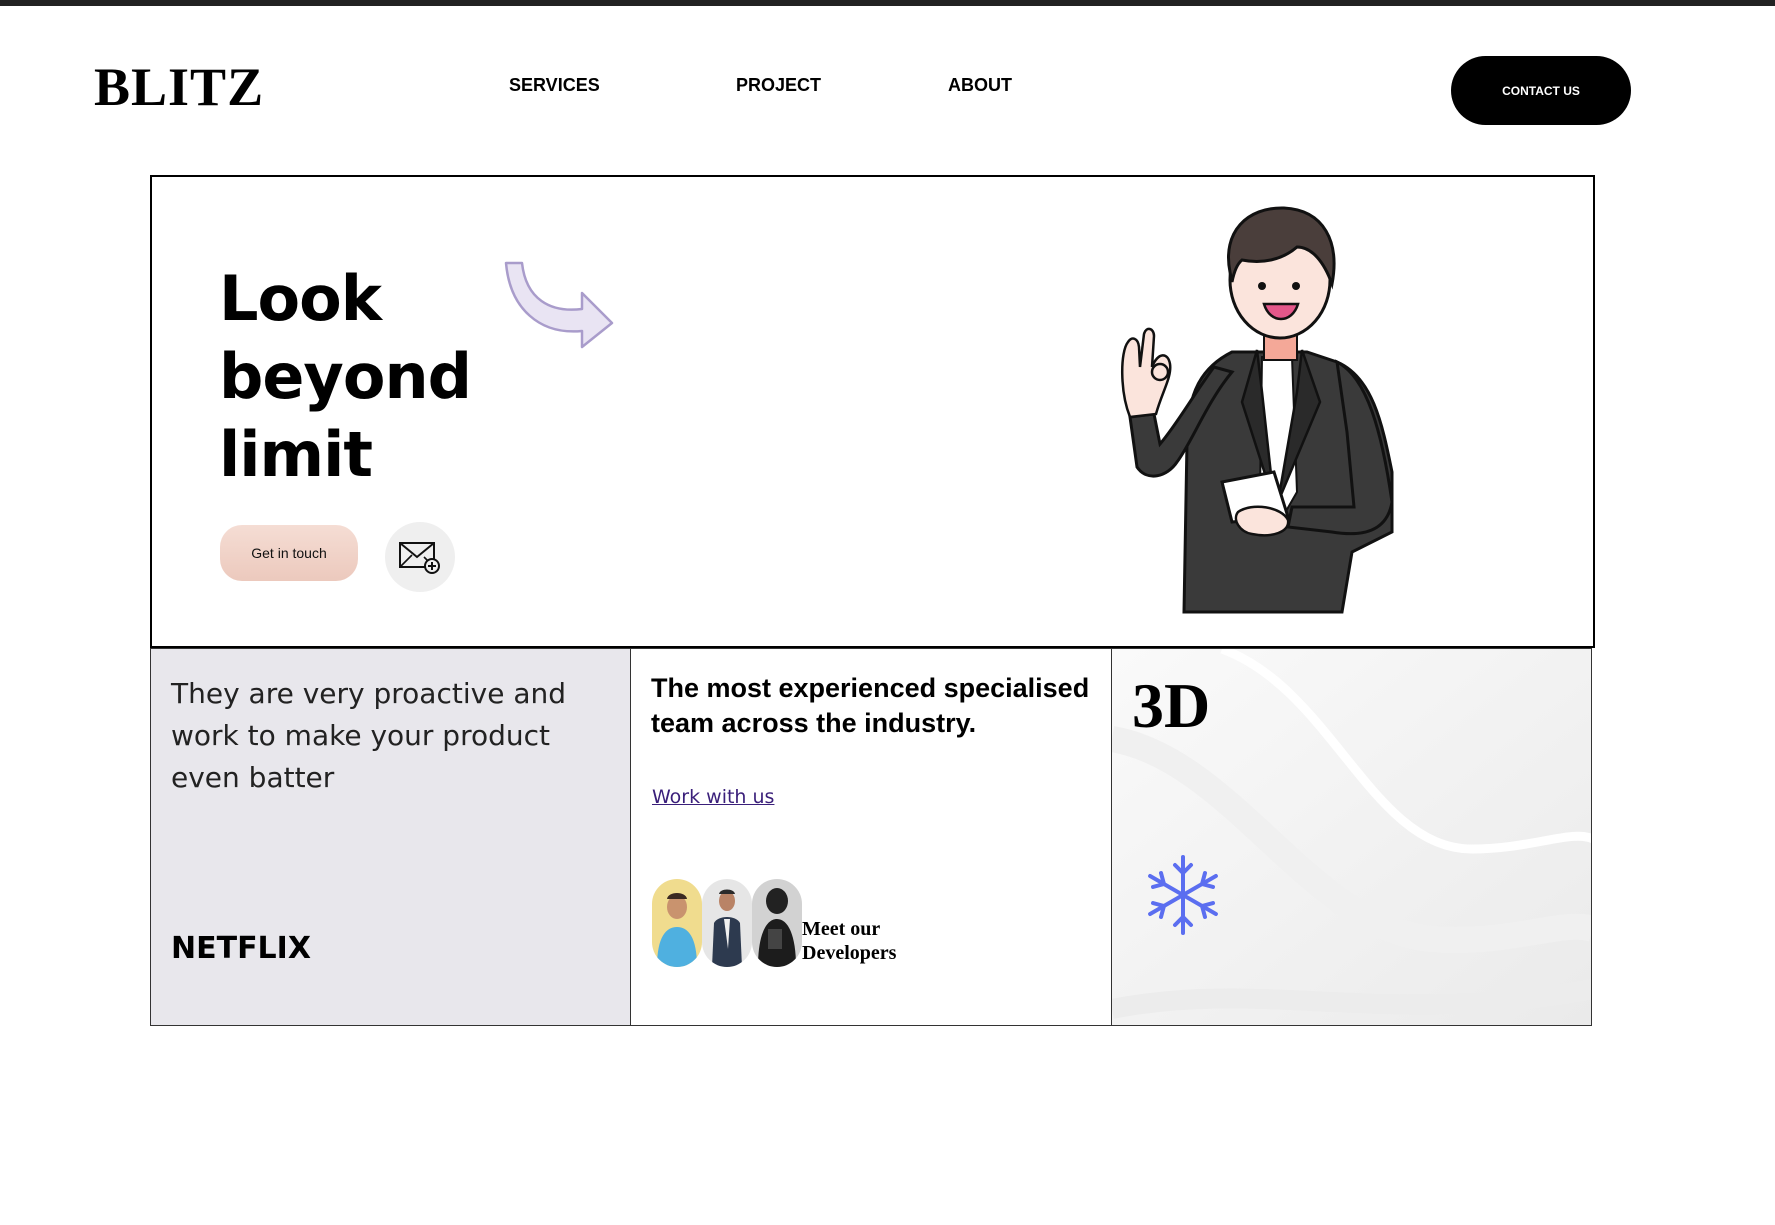  Describe the element at coordinates (778, 85) in the screenshot. I see `nav-project: PROJECT` at that location.